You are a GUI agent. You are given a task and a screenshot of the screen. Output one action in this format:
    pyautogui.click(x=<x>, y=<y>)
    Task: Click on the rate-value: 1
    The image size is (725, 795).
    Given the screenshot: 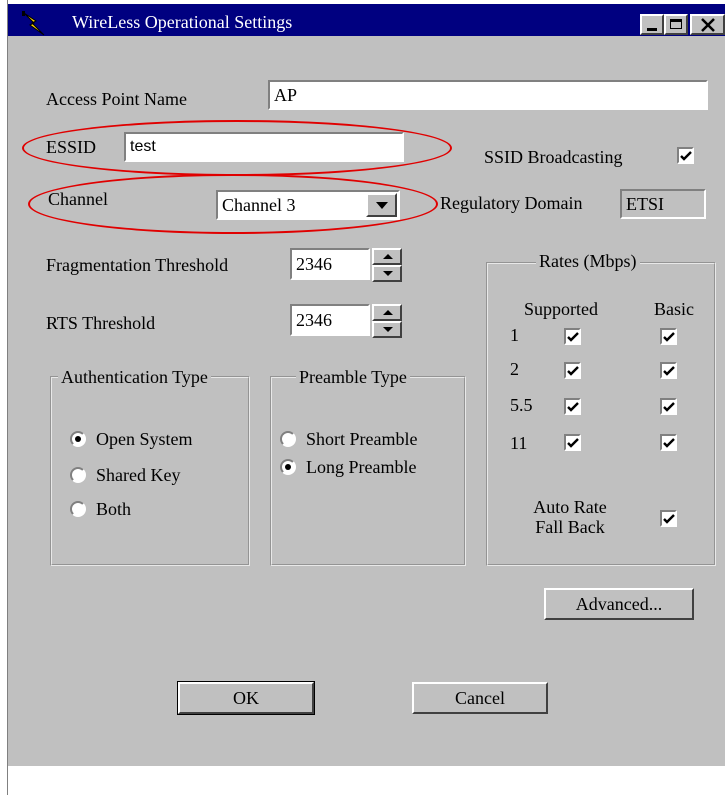 What is the action you would take?
    pyautogui.click(x=514, y=335)
    